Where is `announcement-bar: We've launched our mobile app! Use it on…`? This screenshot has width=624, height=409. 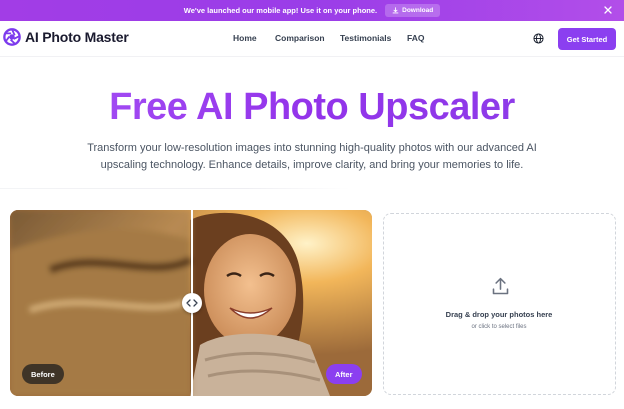
announcement-bar: We've launched our mobile app! Use it on… is located at coordinates (312, 10).